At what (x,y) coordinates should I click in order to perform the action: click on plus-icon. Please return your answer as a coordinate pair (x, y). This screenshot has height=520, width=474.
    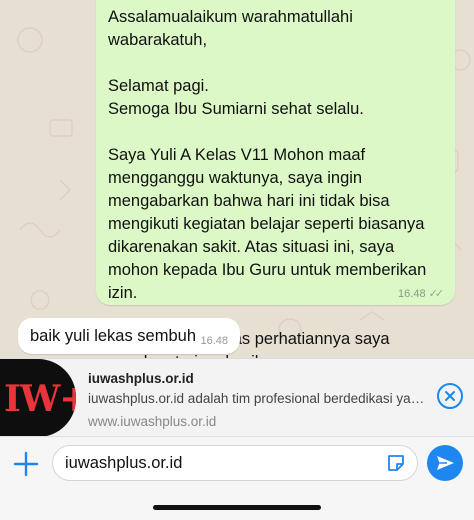
    Looking at the image, I should click on (26, 464).